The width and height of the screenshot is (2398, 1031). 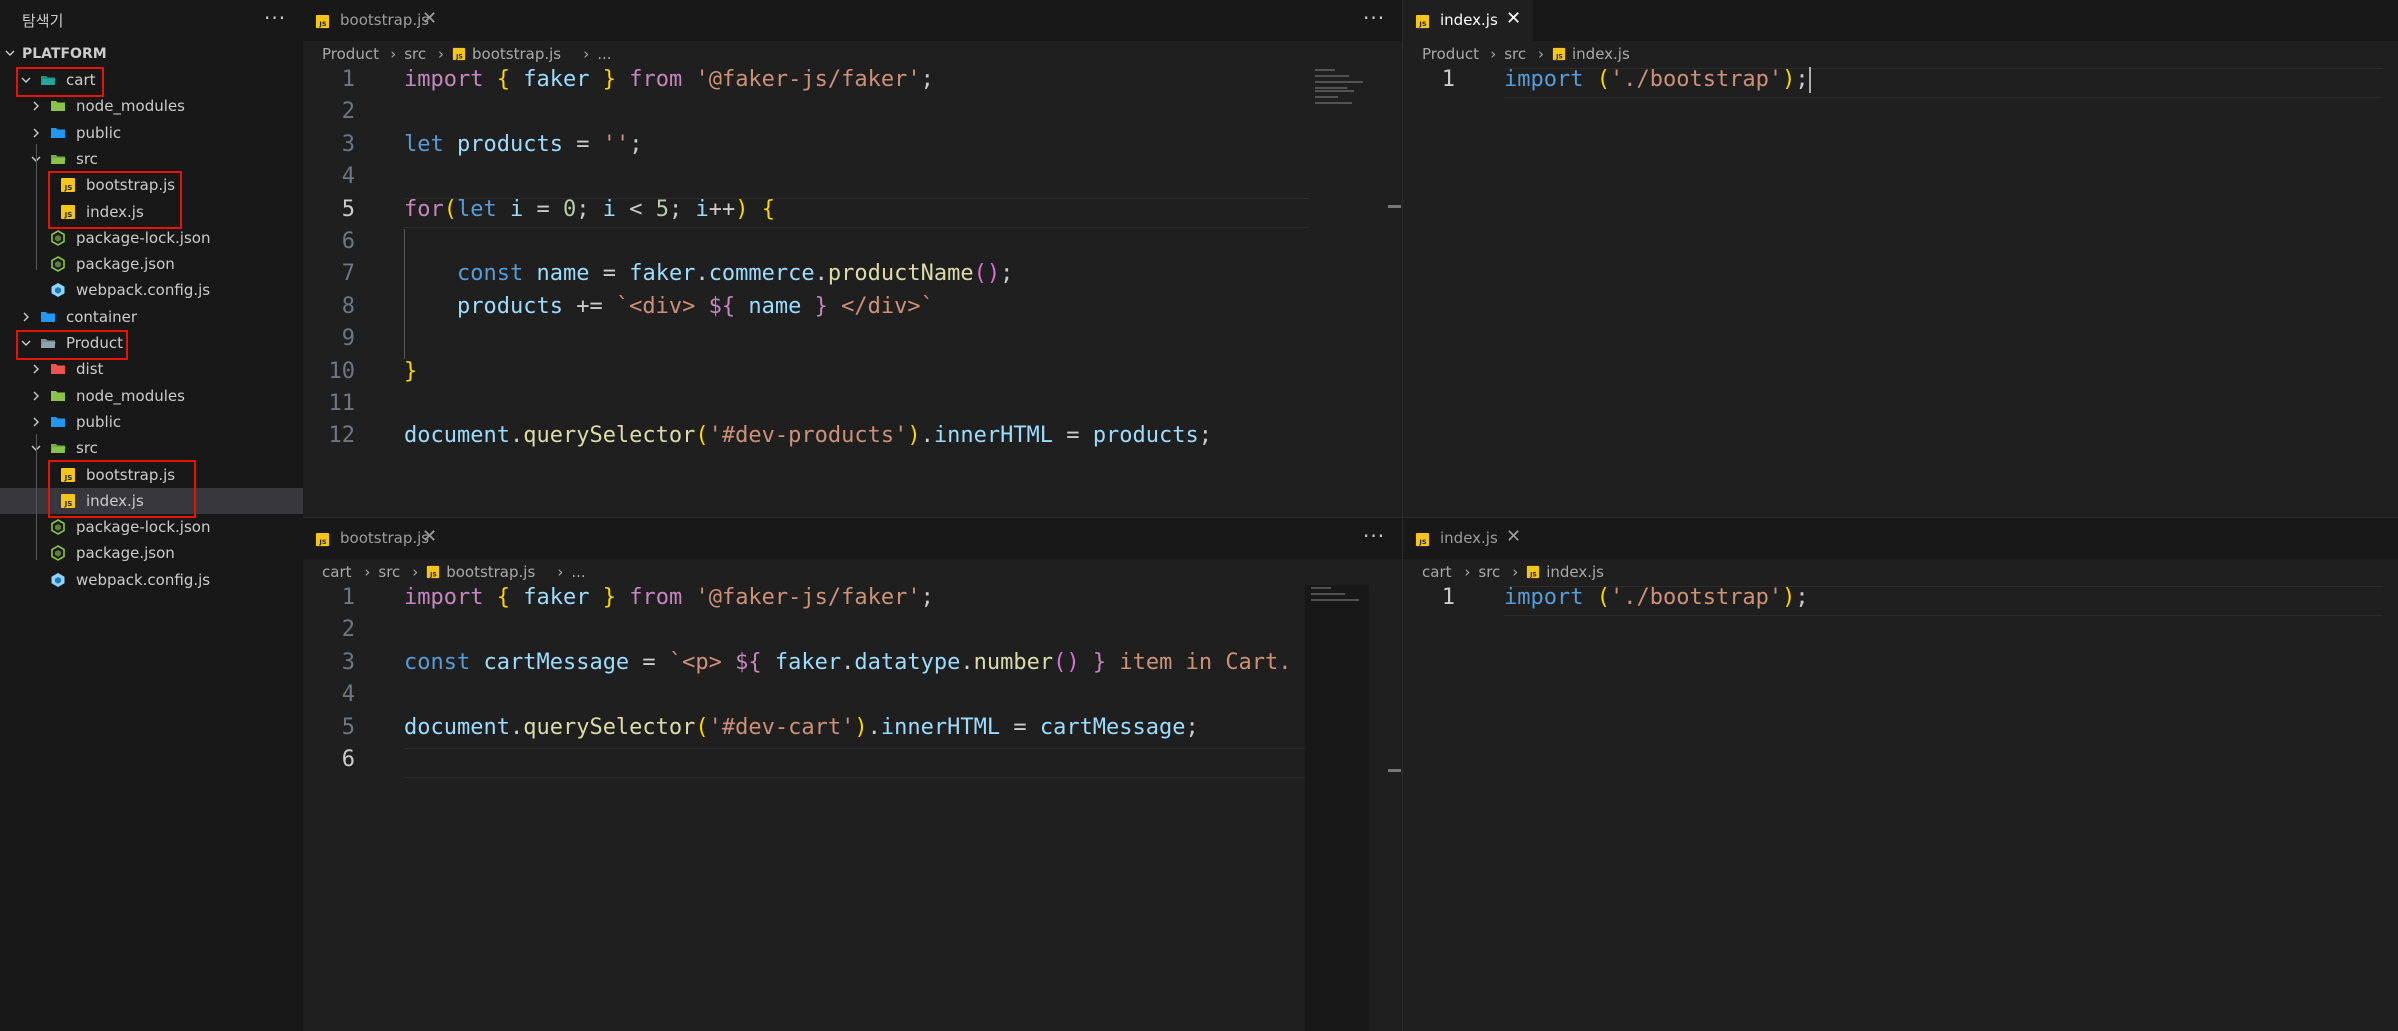 I want to click on code-token: name, so click(x=563, y=274).